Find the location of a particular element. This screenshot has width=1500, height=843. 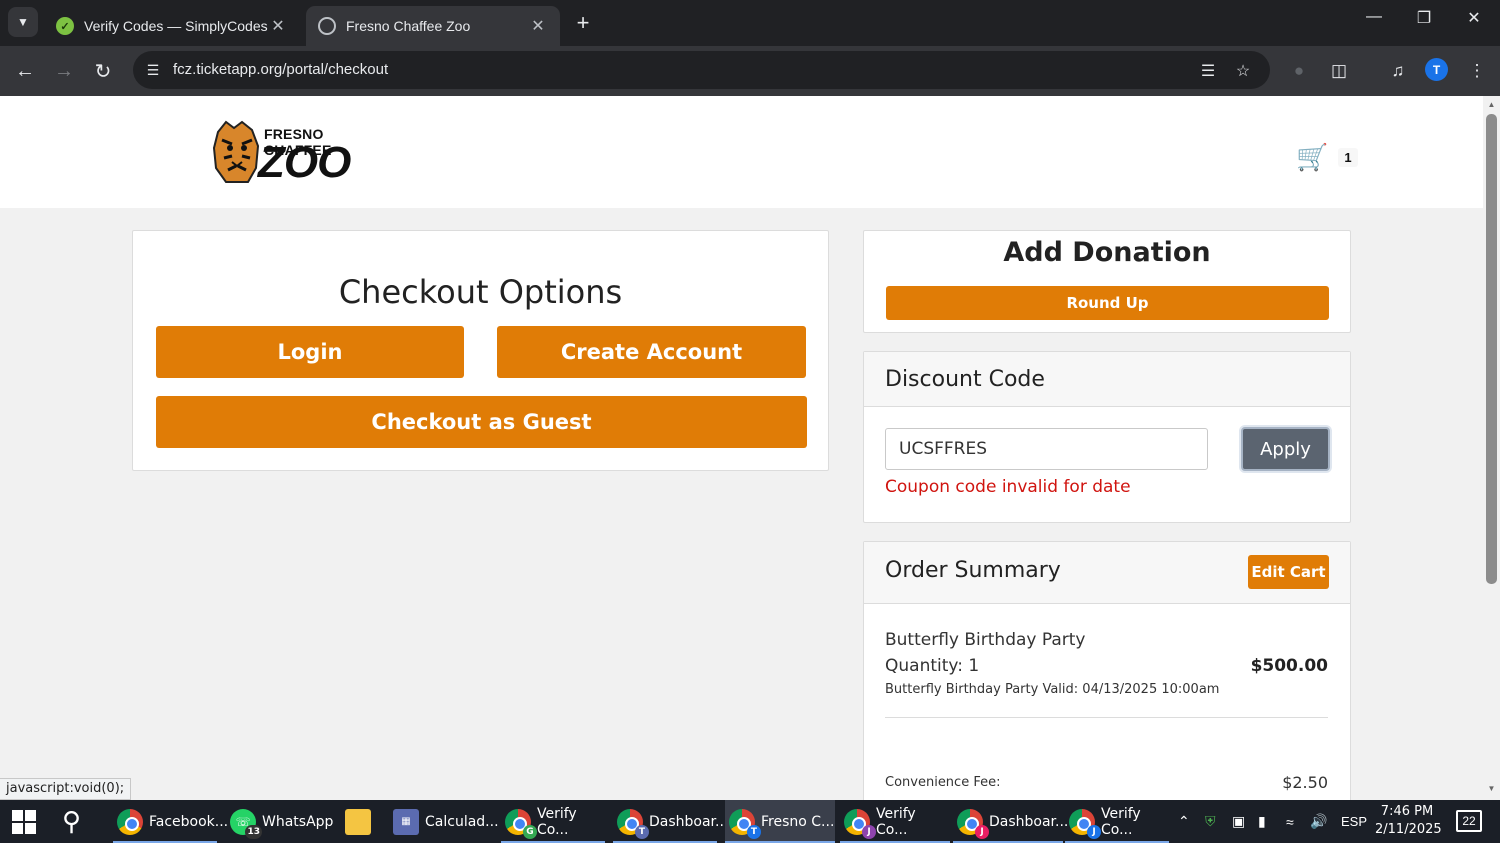

chrome-icon: G is located at coordinates (521, 823).